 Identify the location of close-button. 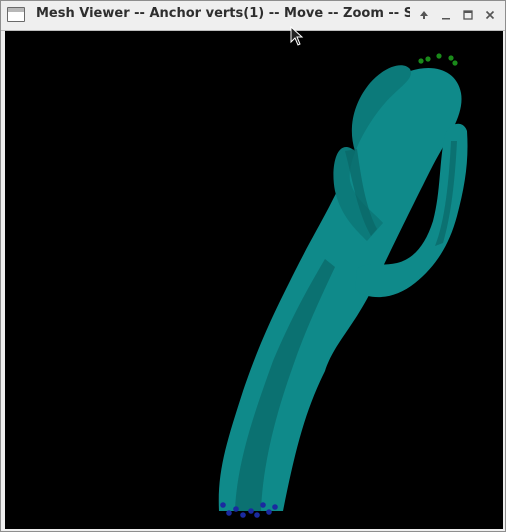
(490, 15).